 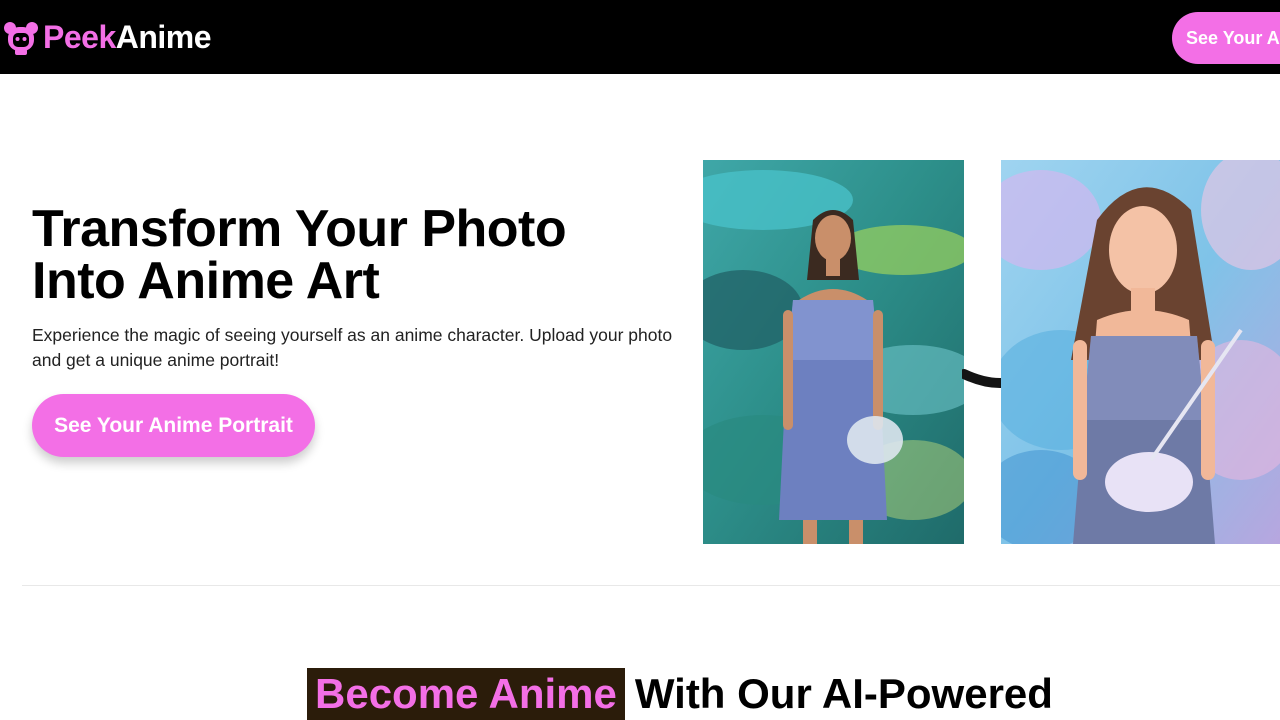 I want to click on top-navbar: PeekAnime See Your Anime Portrait, so click(x=640, y=37).